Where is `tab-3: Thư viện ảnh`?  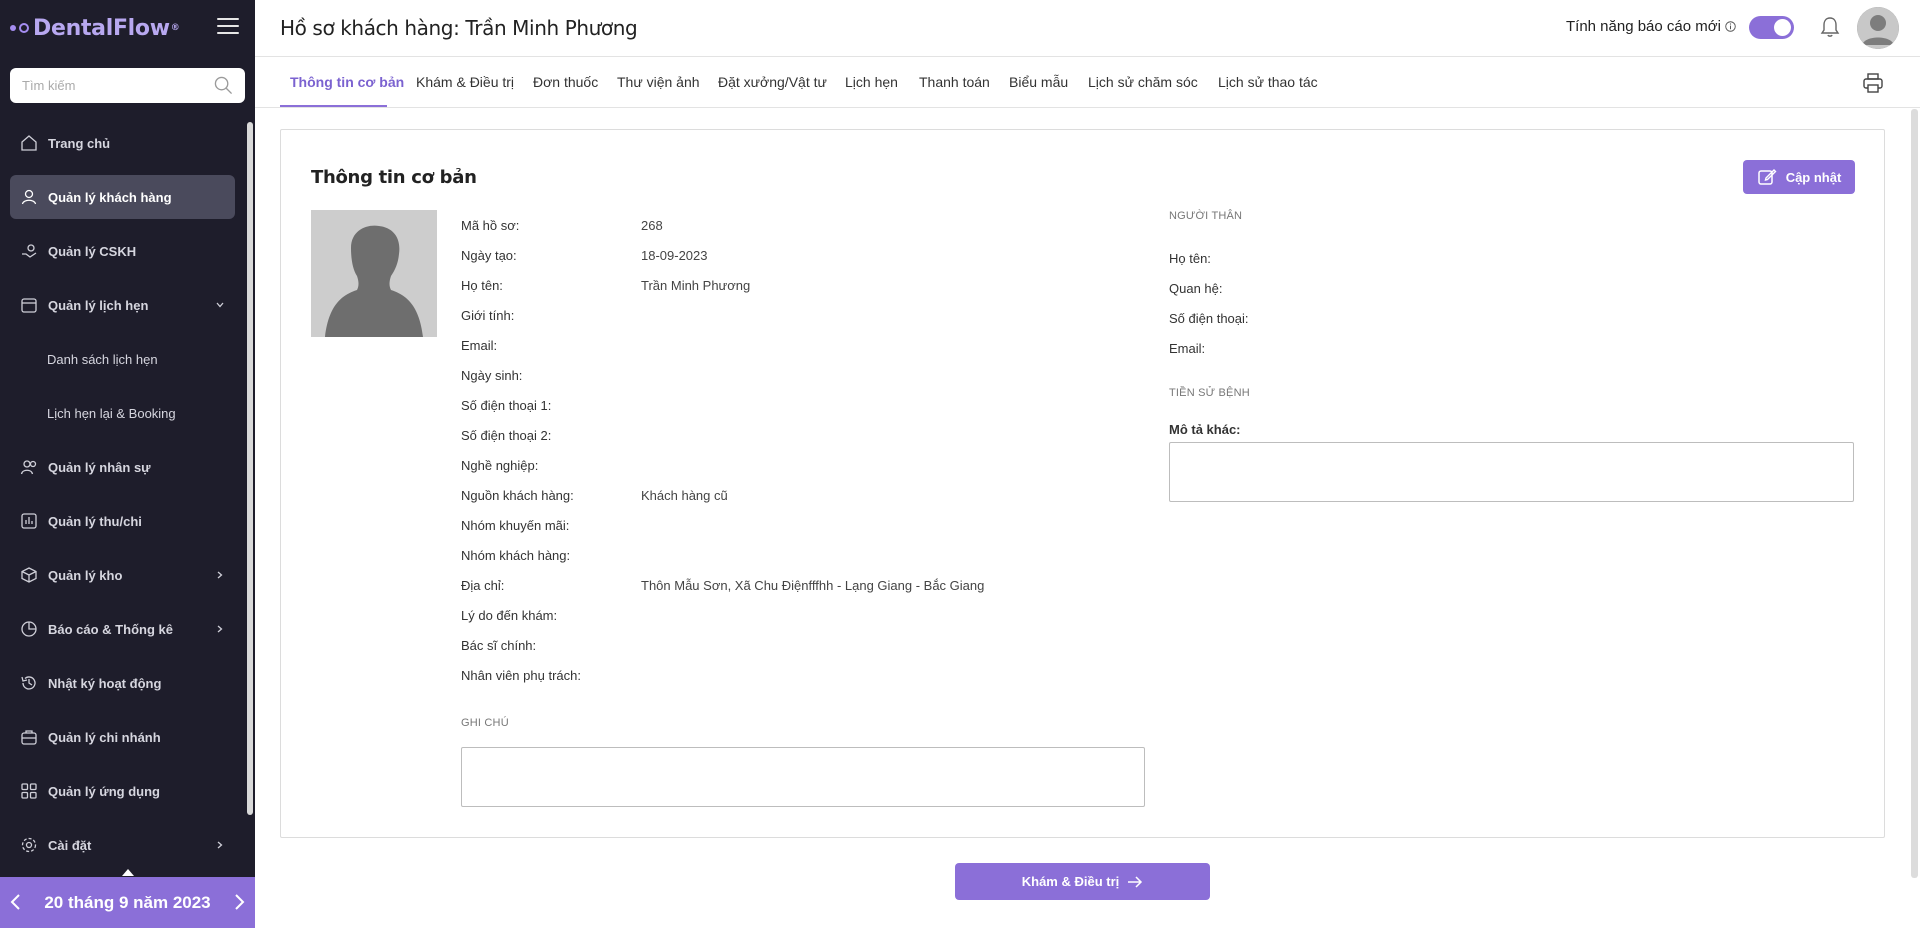
tab-3: Thư viện ảnh is located at coordinates (658, 82).